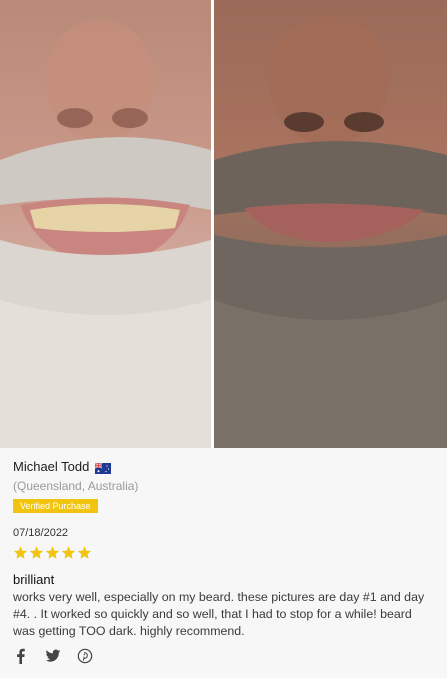 The width and height of the screenshot is (447, 678). What do you see at coordinates (34, 579) in the screenshot?
I see `review-title: brilliant` at bounding box center [34, 579].